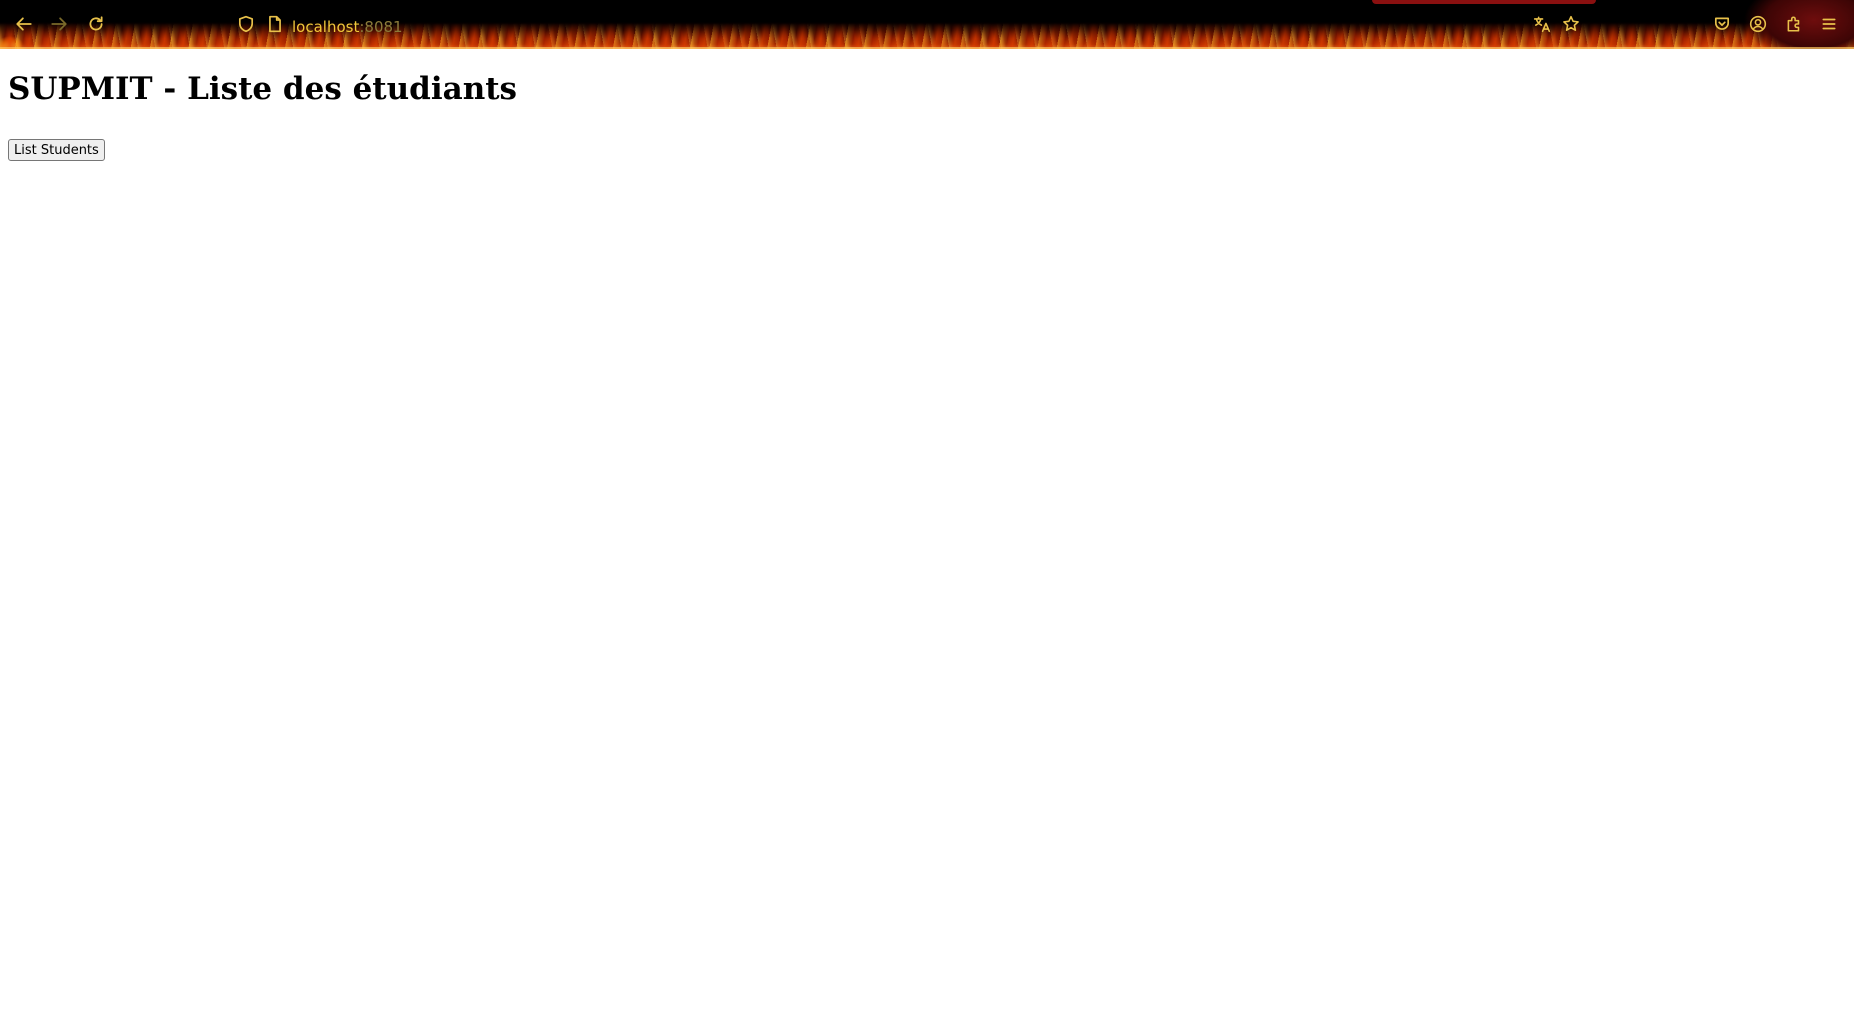 The height and width of the screenshot is (1012, 1854). What do you see at coordinates (326, 27) in the screenshot?
I see `url-host-text: localhost` at bounding box center [326, 27].